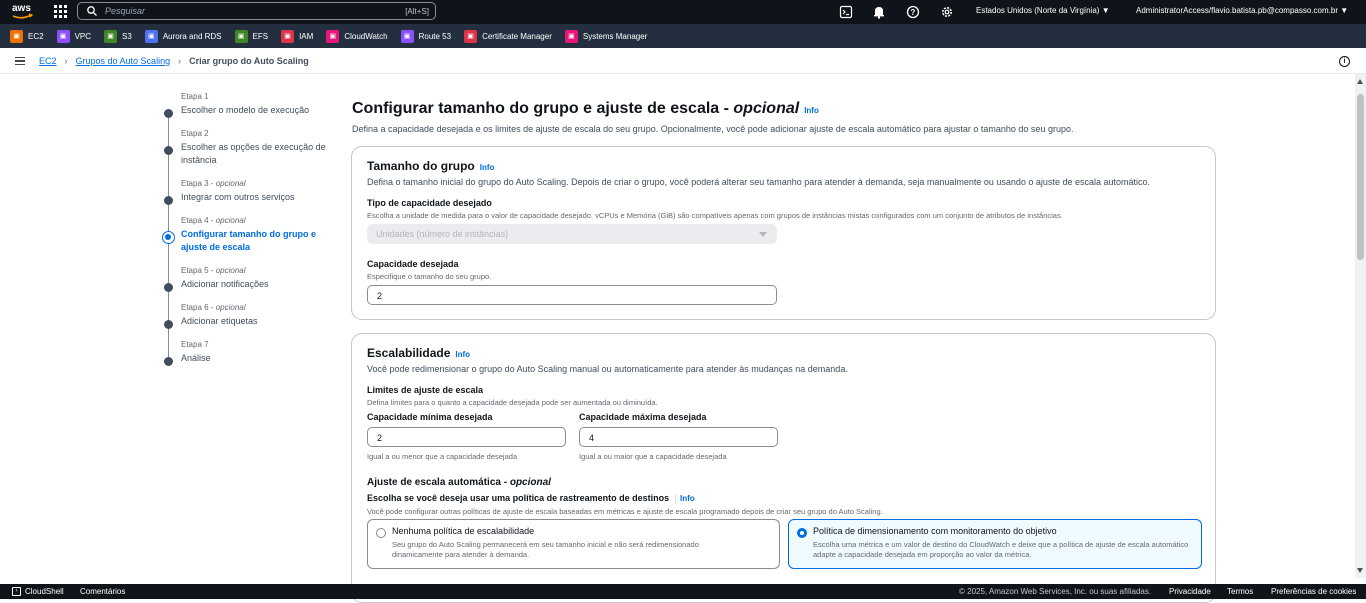  I want to click on step-number: Etapa 1, so click(195, 96).